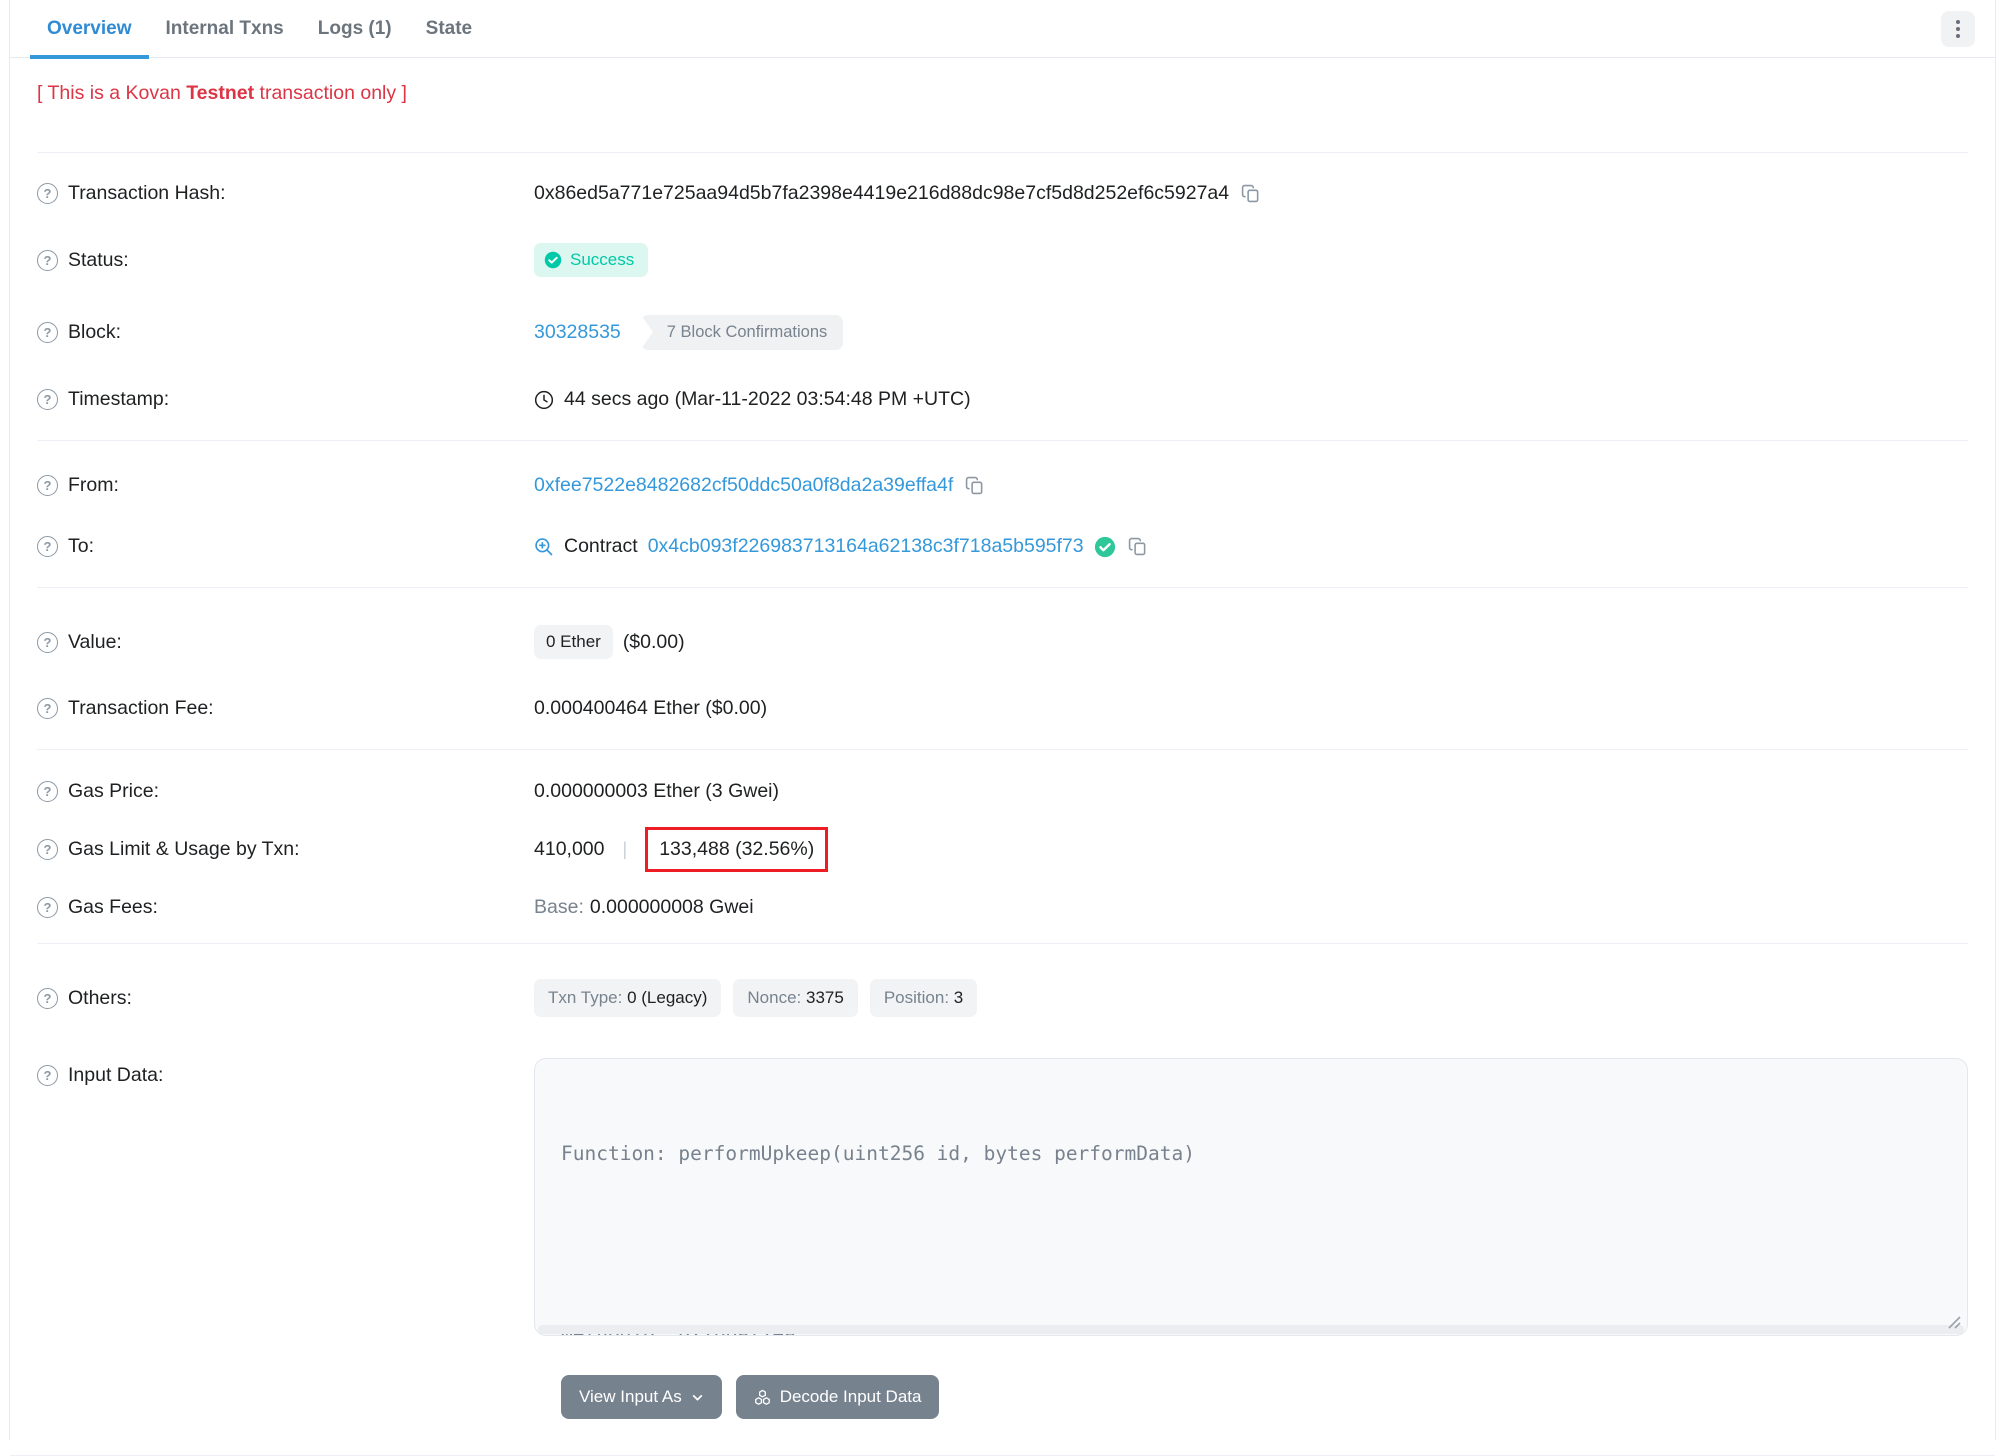  I want to click on row-gas-price: ? Gas Price: 0.000000003 Ether (3 Gwei), so click(1002, 791).